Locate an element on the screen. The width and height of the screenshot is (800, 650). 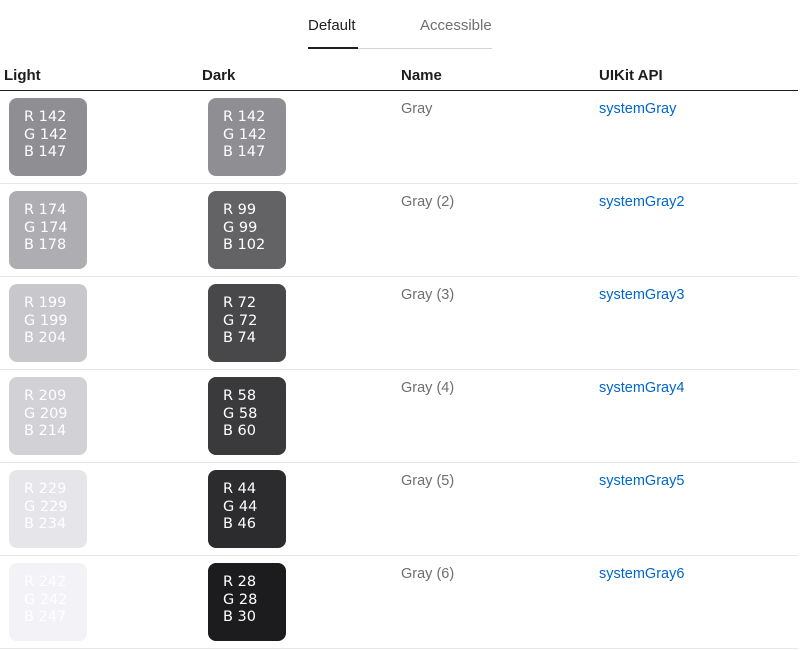
light-color-swatch: R 199 G 199 B 204 is located at coordinates (48, 323).